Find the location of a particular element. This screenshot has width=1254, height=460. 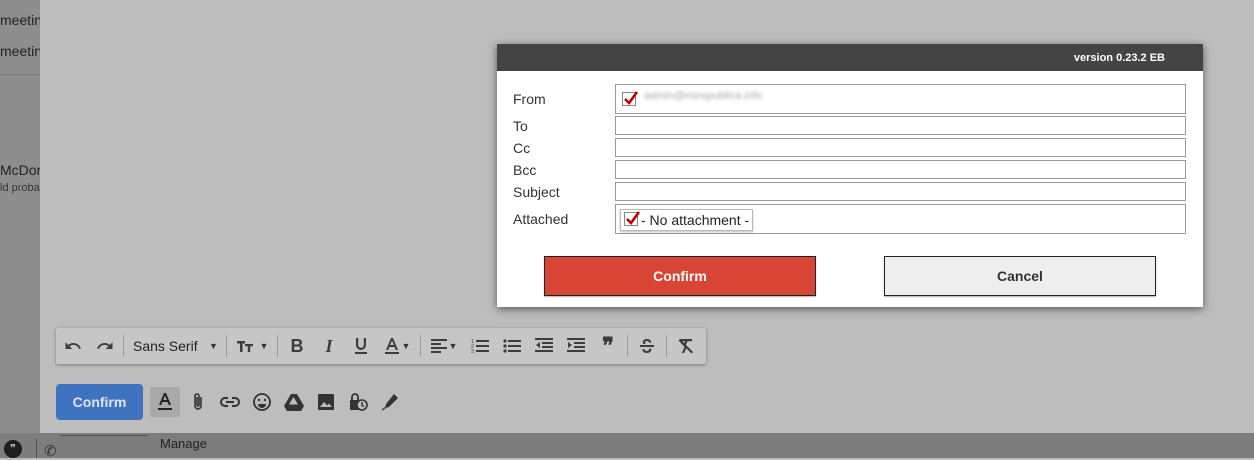

undo-icon is located at coordinates (73, 346).